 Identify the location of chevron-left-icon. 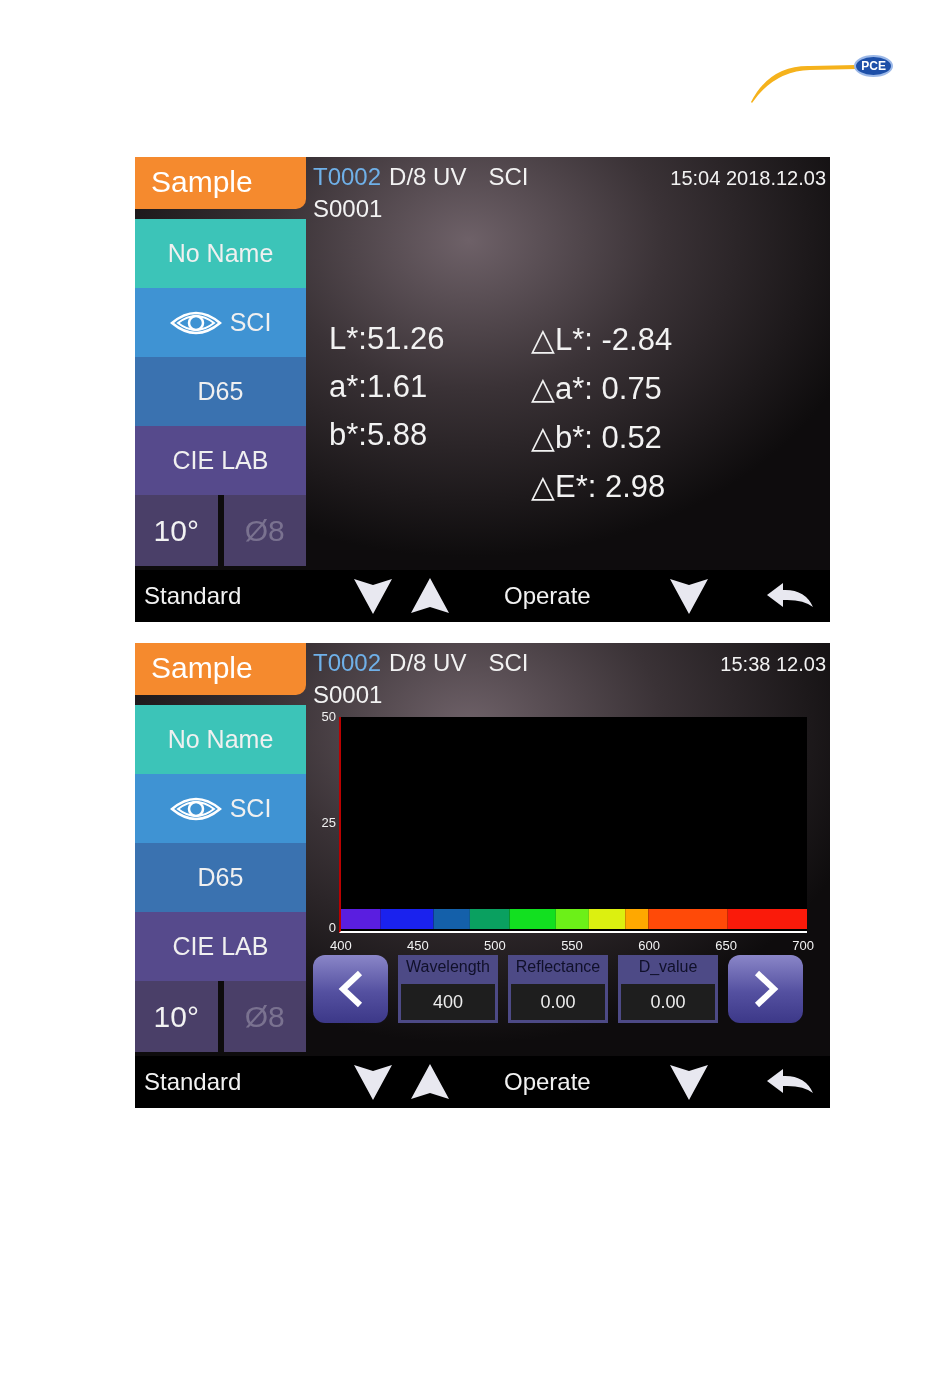
(350, 989).